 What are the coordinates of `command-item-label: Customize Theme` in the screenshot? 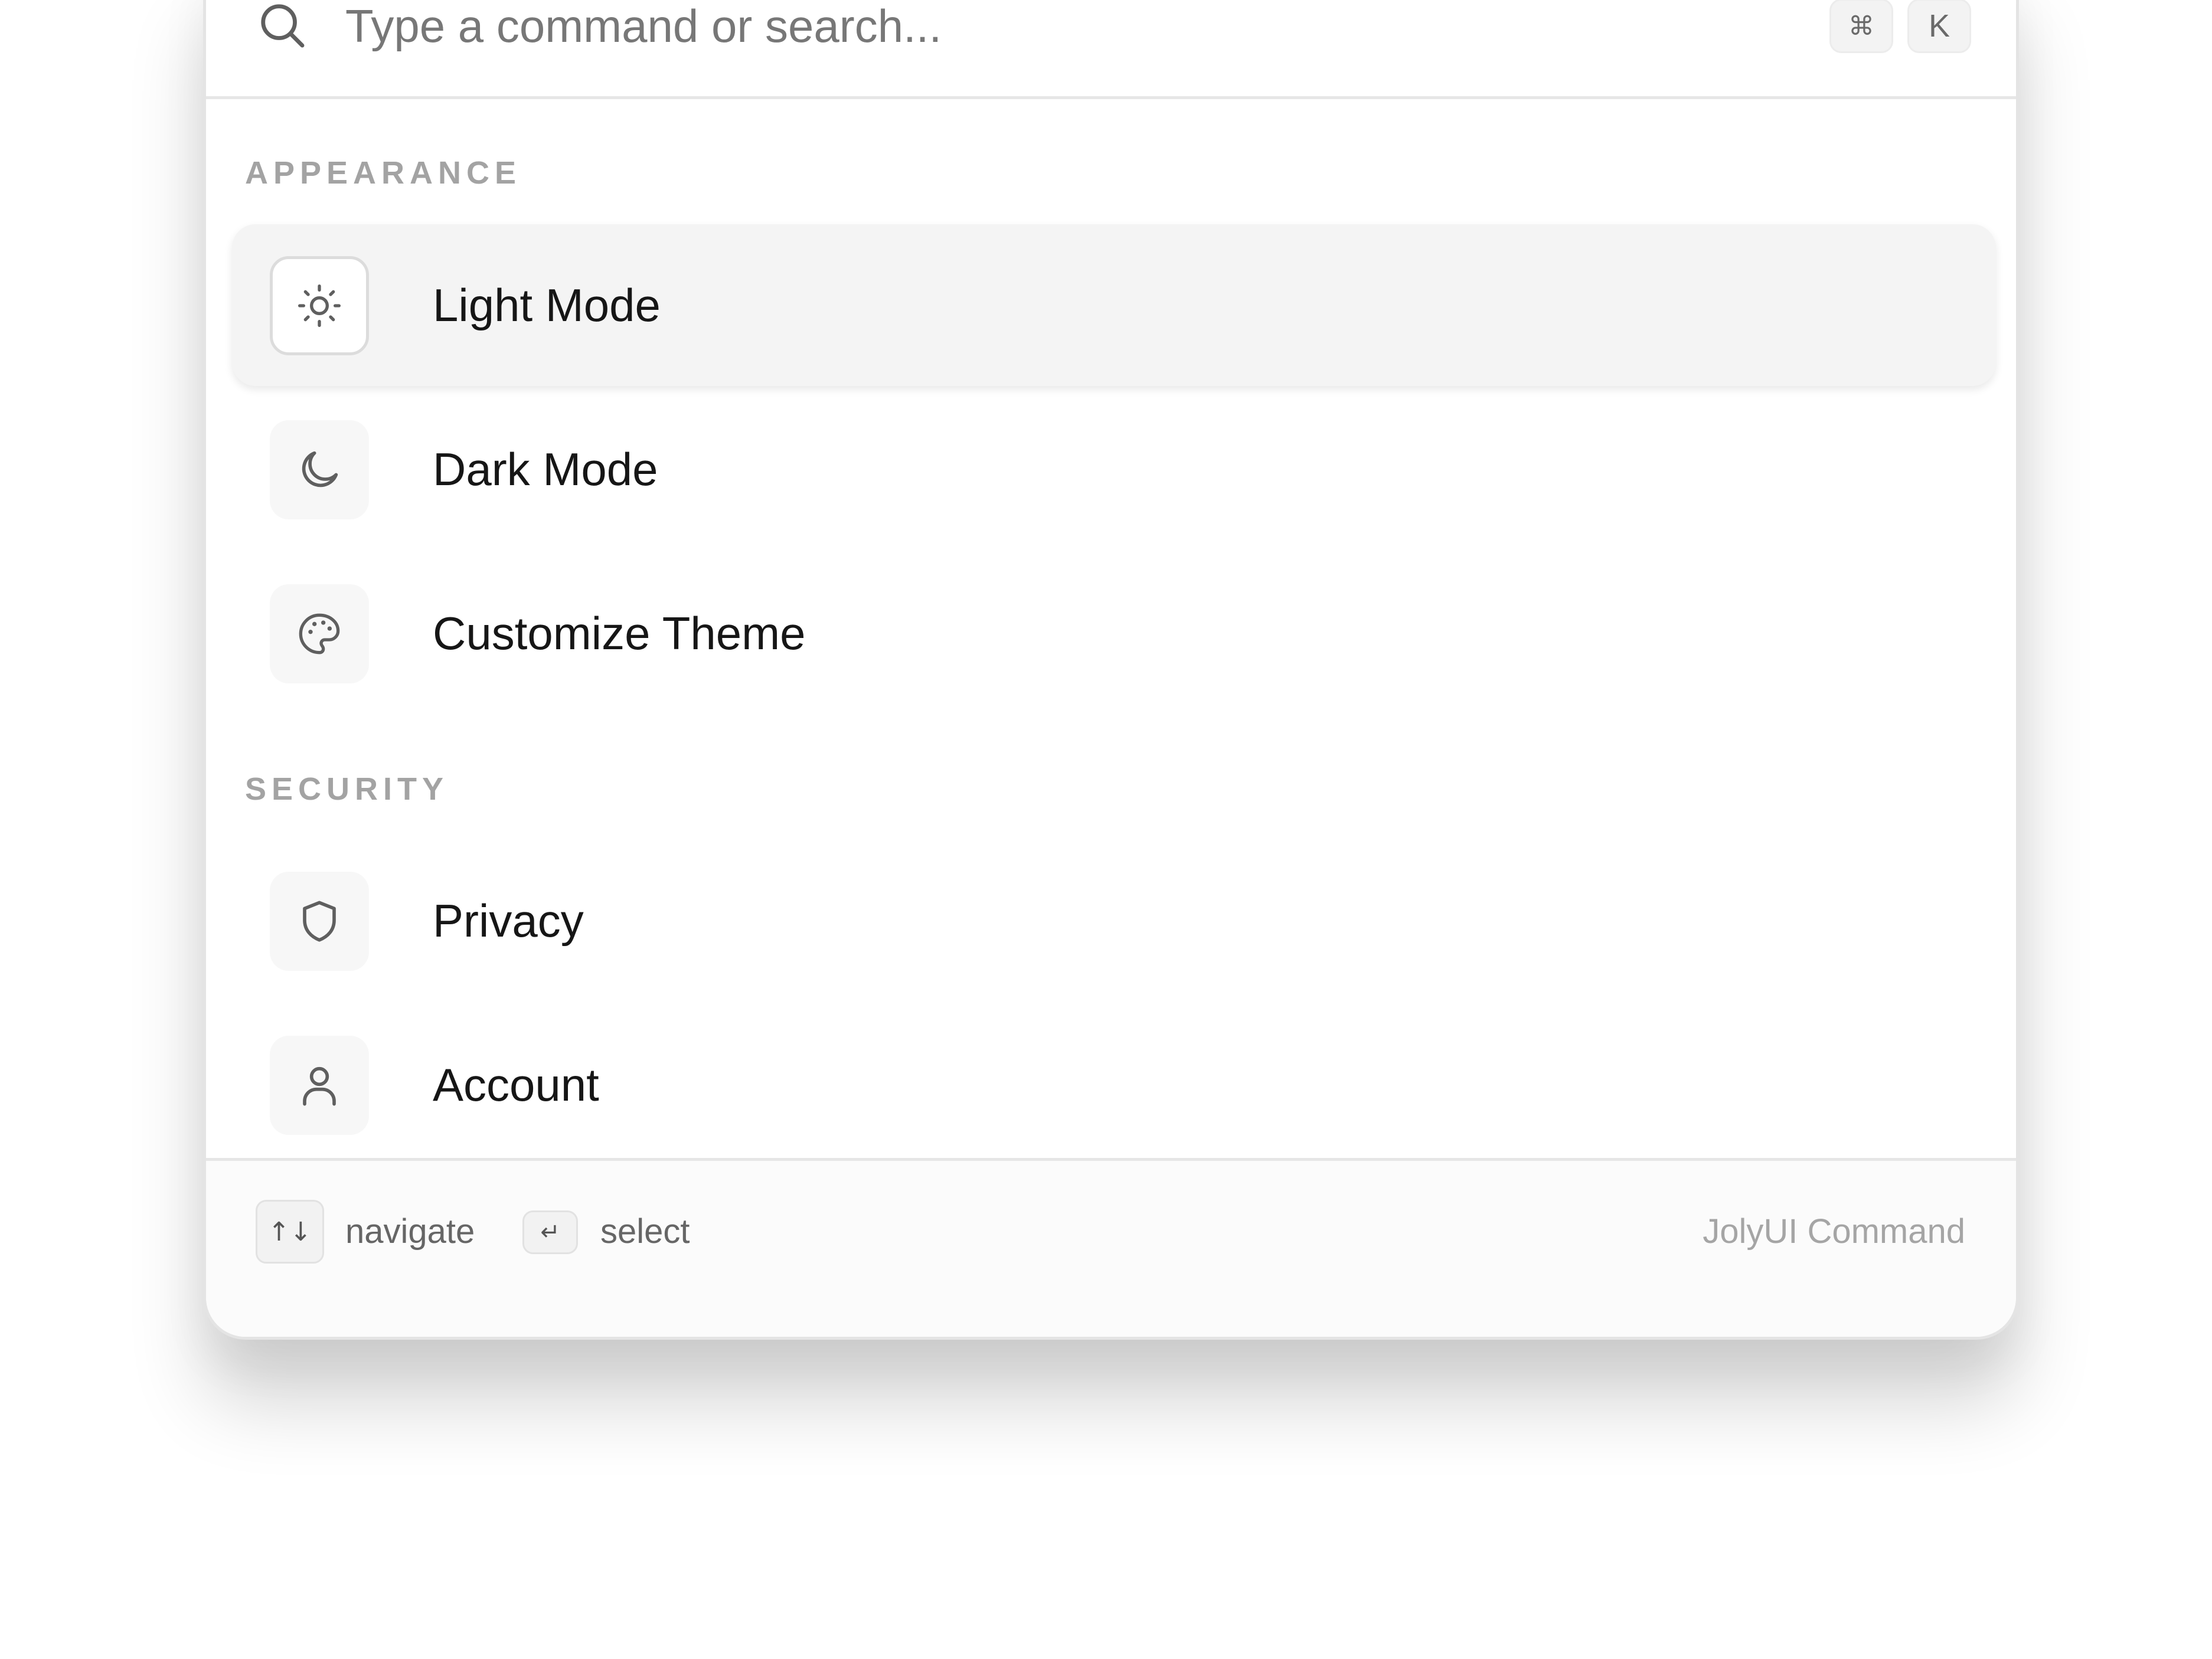 It's located at (619, 633).